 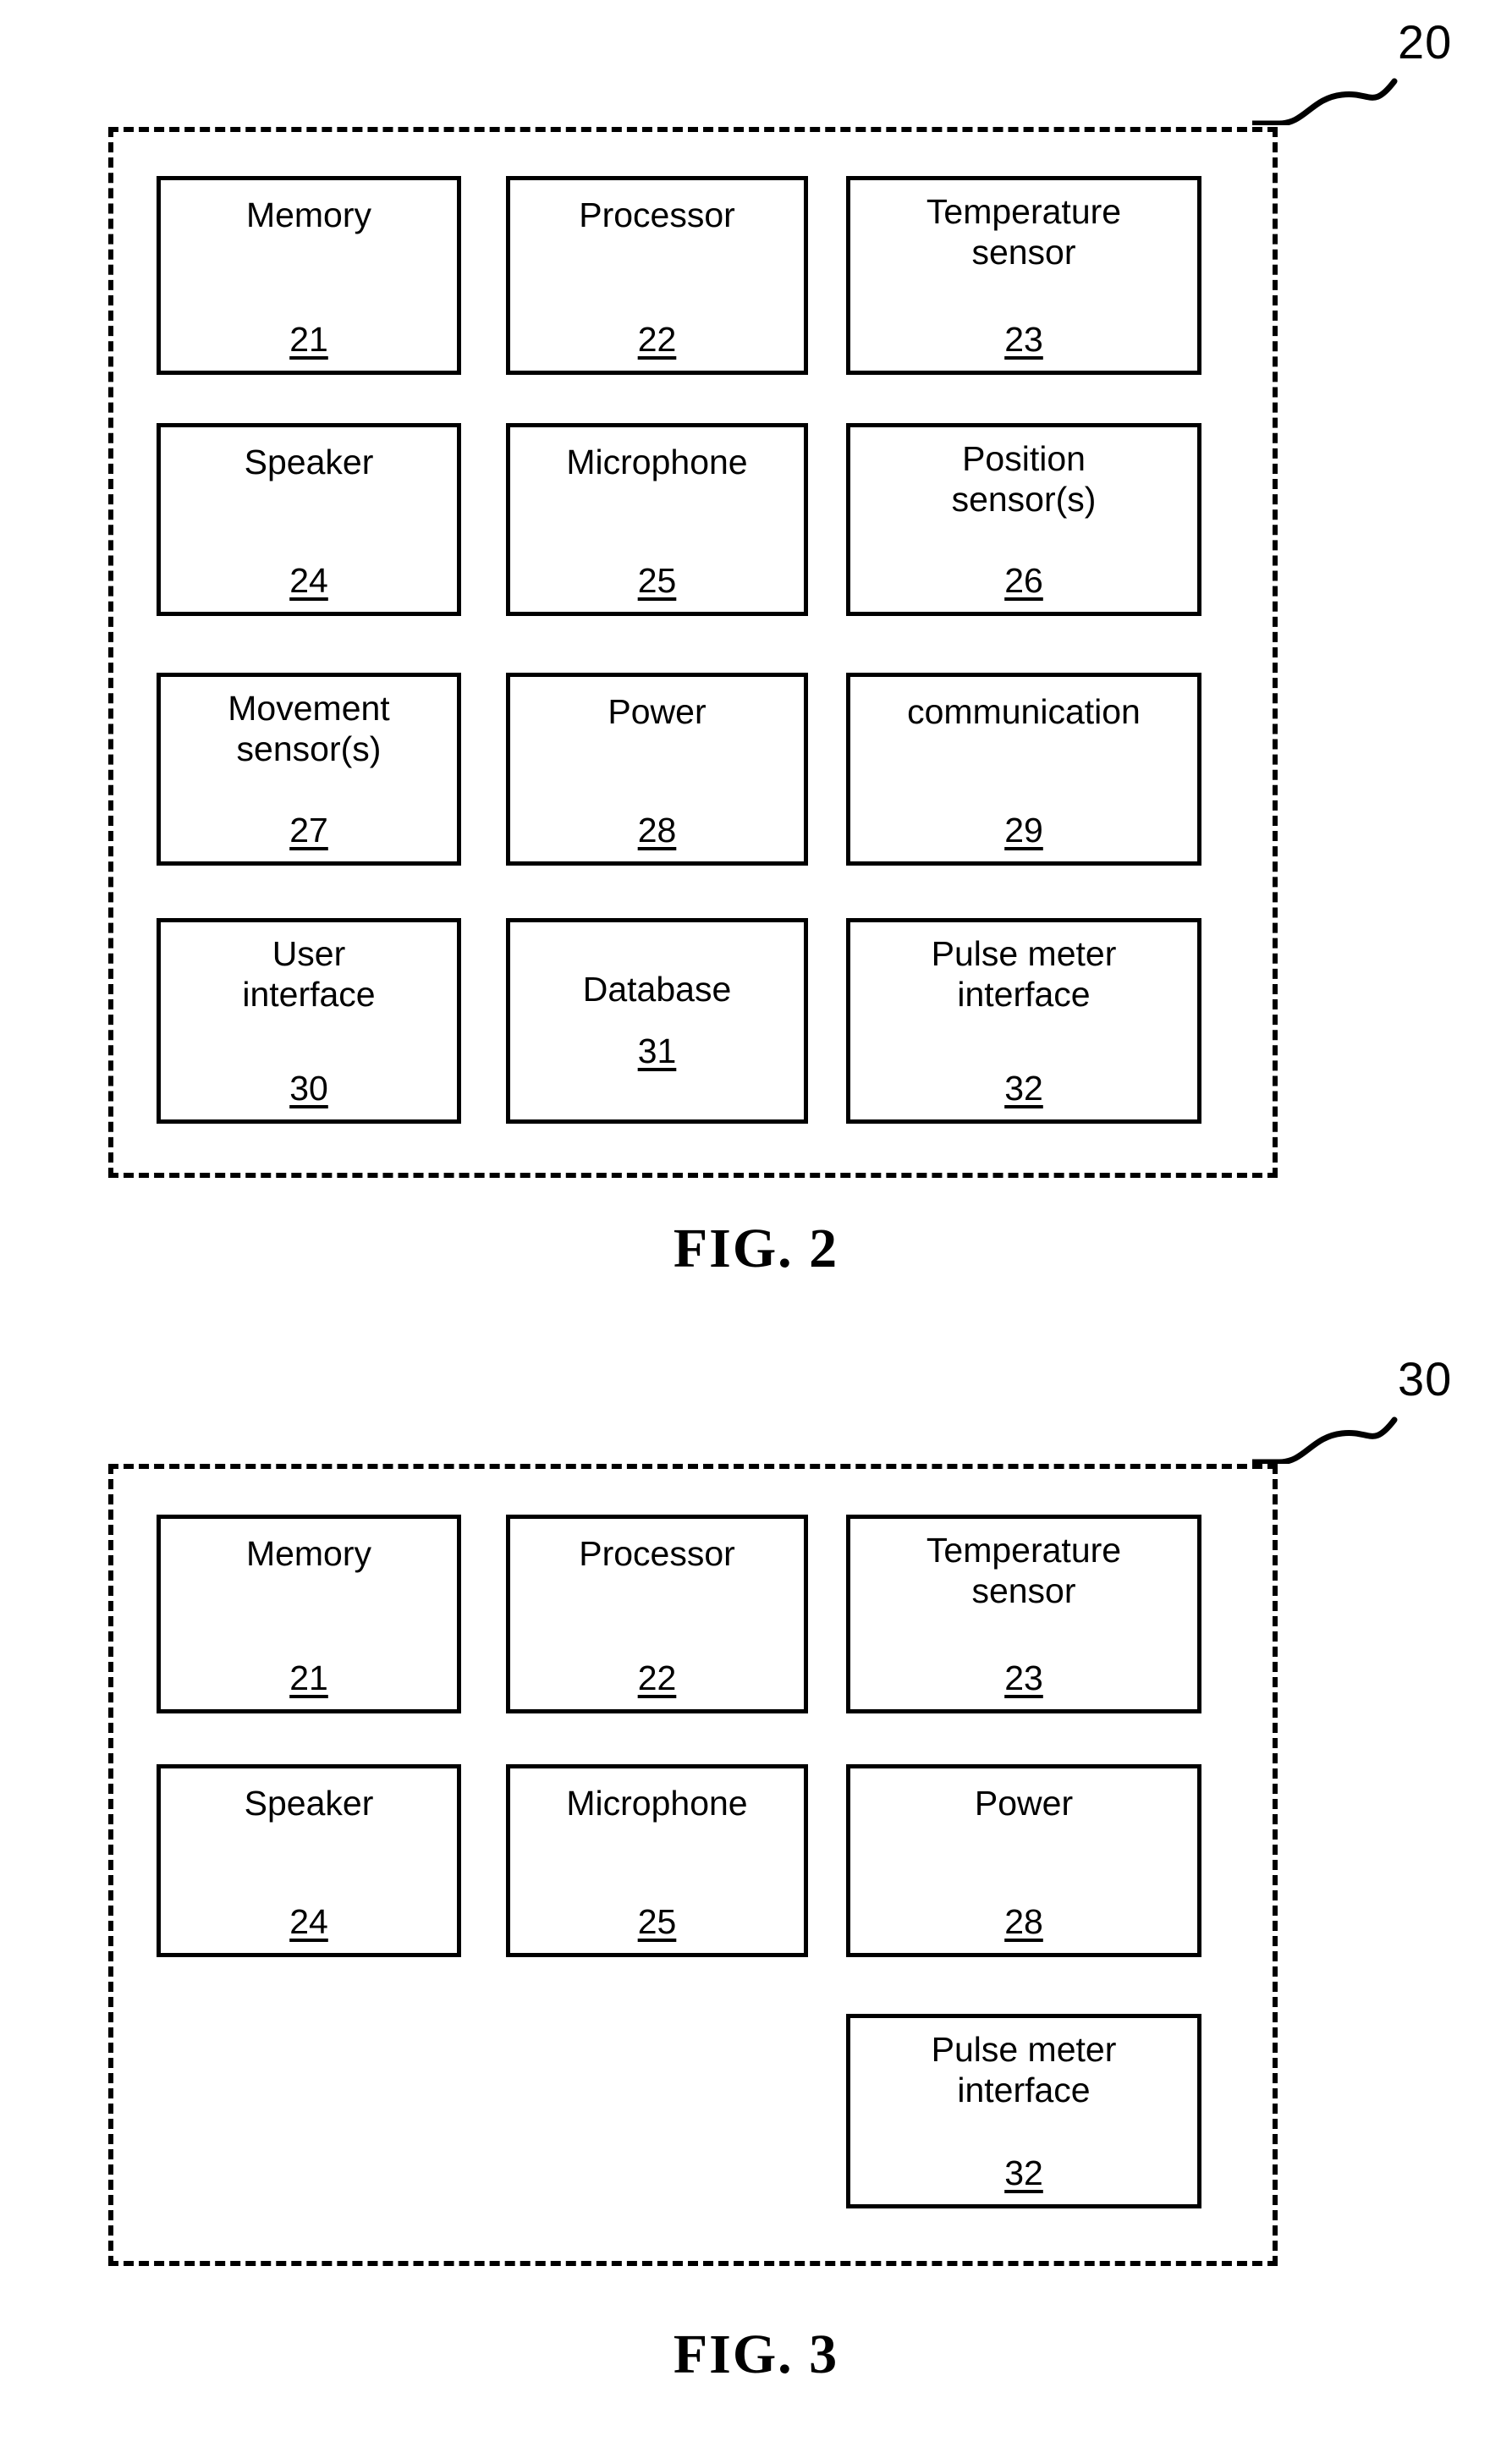 What do you see at coordinates (309, 1553) in the screenshot?
I see `fig3-block-memory-label: Memory` at bounding box center [309, 1553].